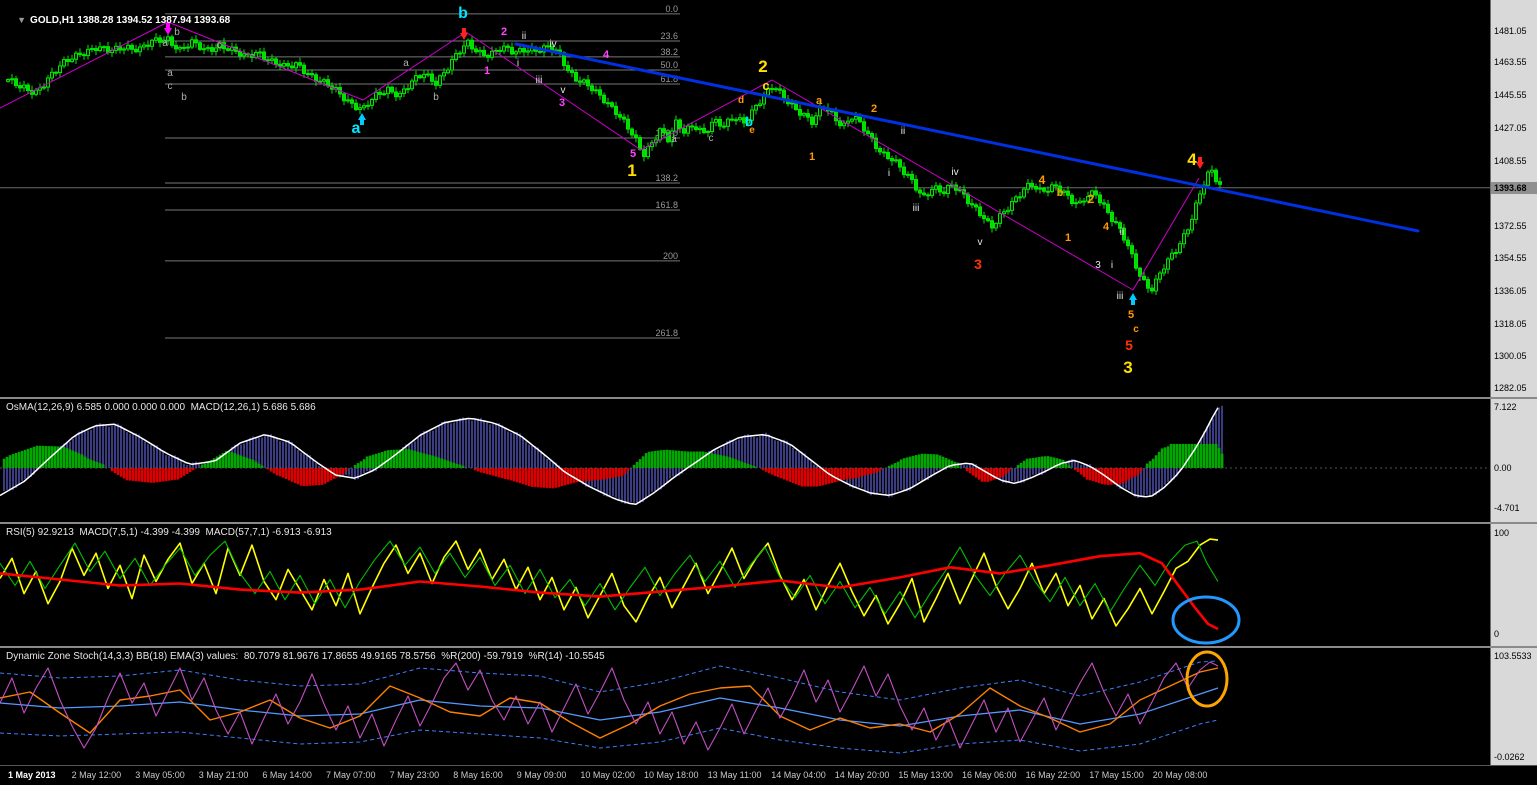 This screenshot has width=1537, height=785. What do you see at coordinates (1513, 656) in the screenshot?
I see `scale-label: 103.5533` at bounding box center [1513, 656].